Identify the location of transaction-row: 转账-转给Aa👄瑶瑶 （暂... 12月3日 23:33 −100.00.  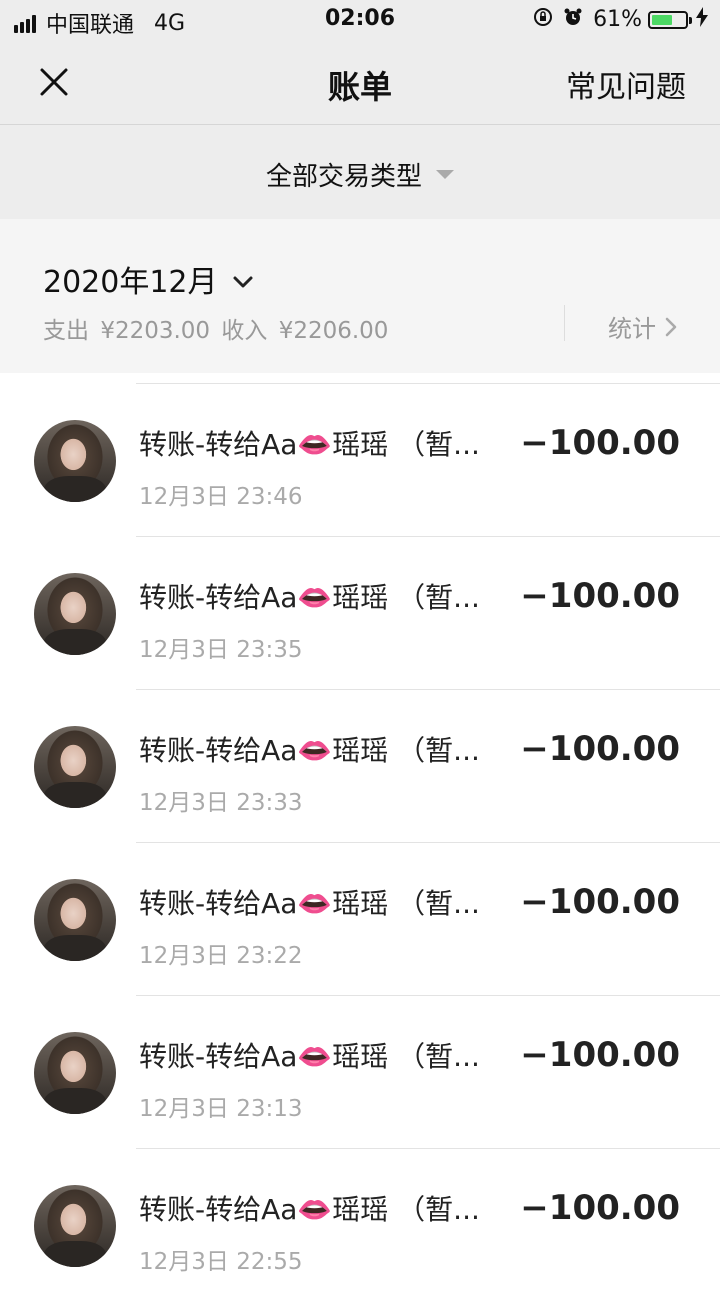
(360, 755).